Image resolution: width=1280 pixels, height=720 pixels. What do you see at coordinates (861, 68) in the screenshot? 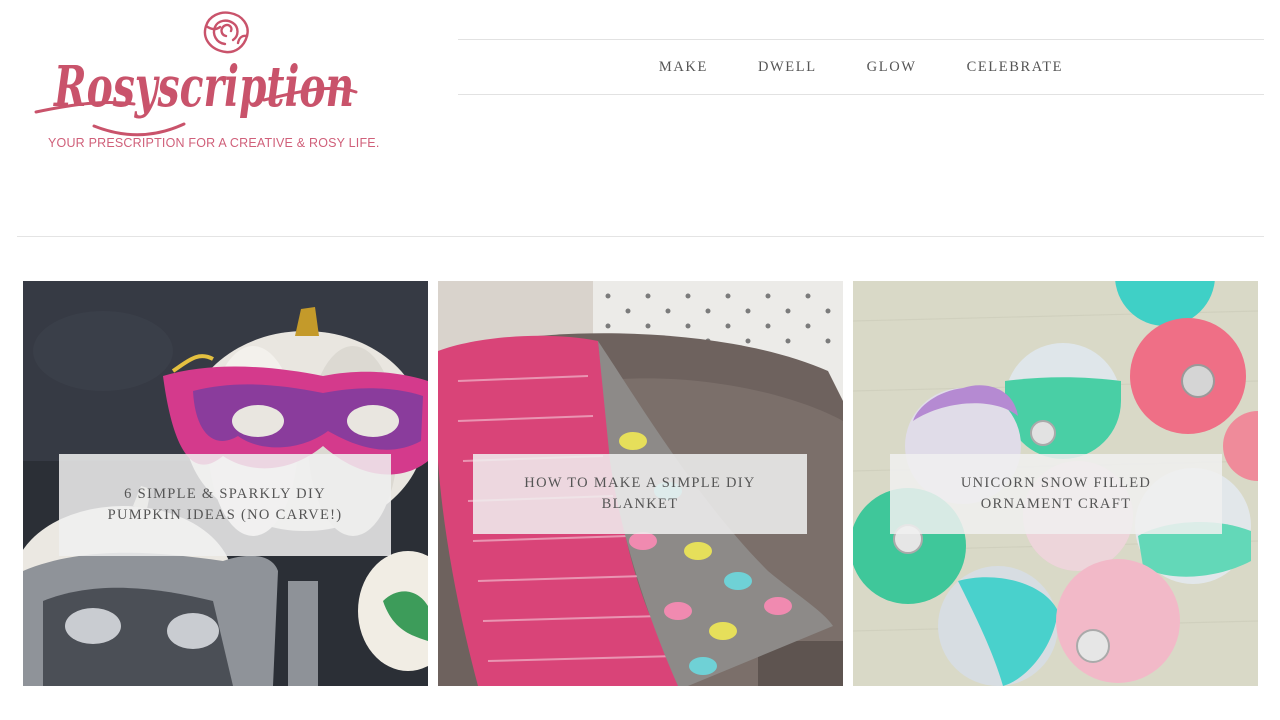
I see `main-nav: MAKE DWELL GLOW CELEBRATE` at bounding box center [861, 68].